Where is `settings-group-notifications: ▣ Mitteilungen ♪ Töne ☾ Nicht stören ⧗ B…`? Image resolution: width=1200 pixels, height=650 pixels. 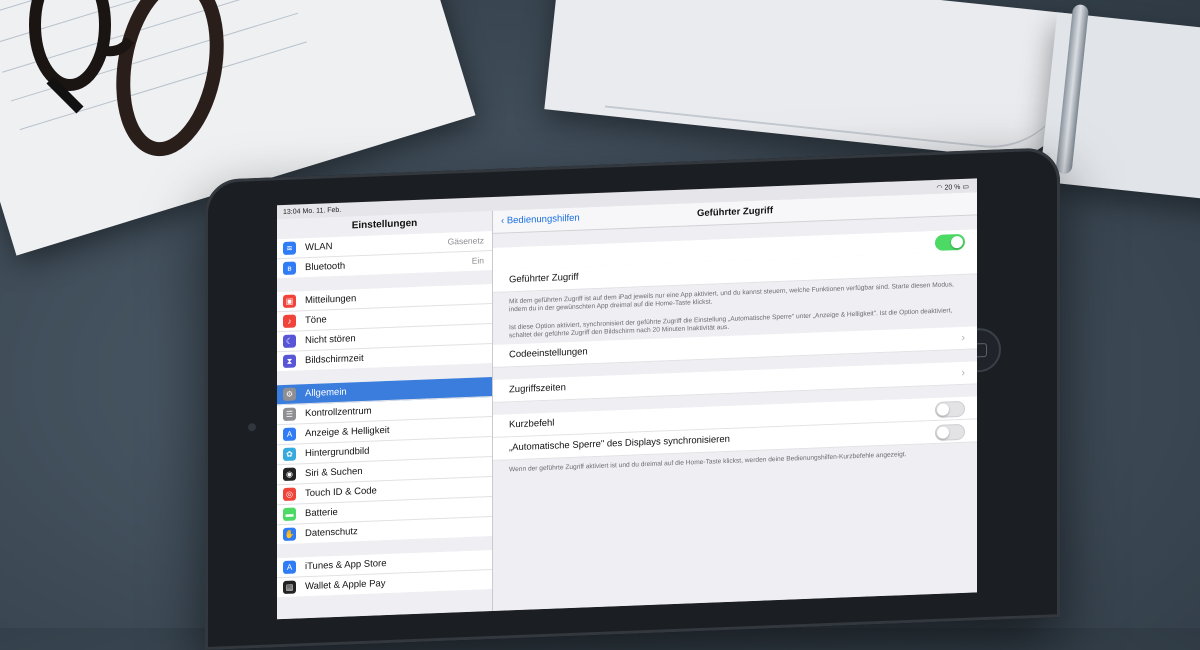
settings-group-notifications: ▣ Mitteilungen ♪ Töne ☾ Nicht stören ⧗ B… is located at coordinates (384, 327).